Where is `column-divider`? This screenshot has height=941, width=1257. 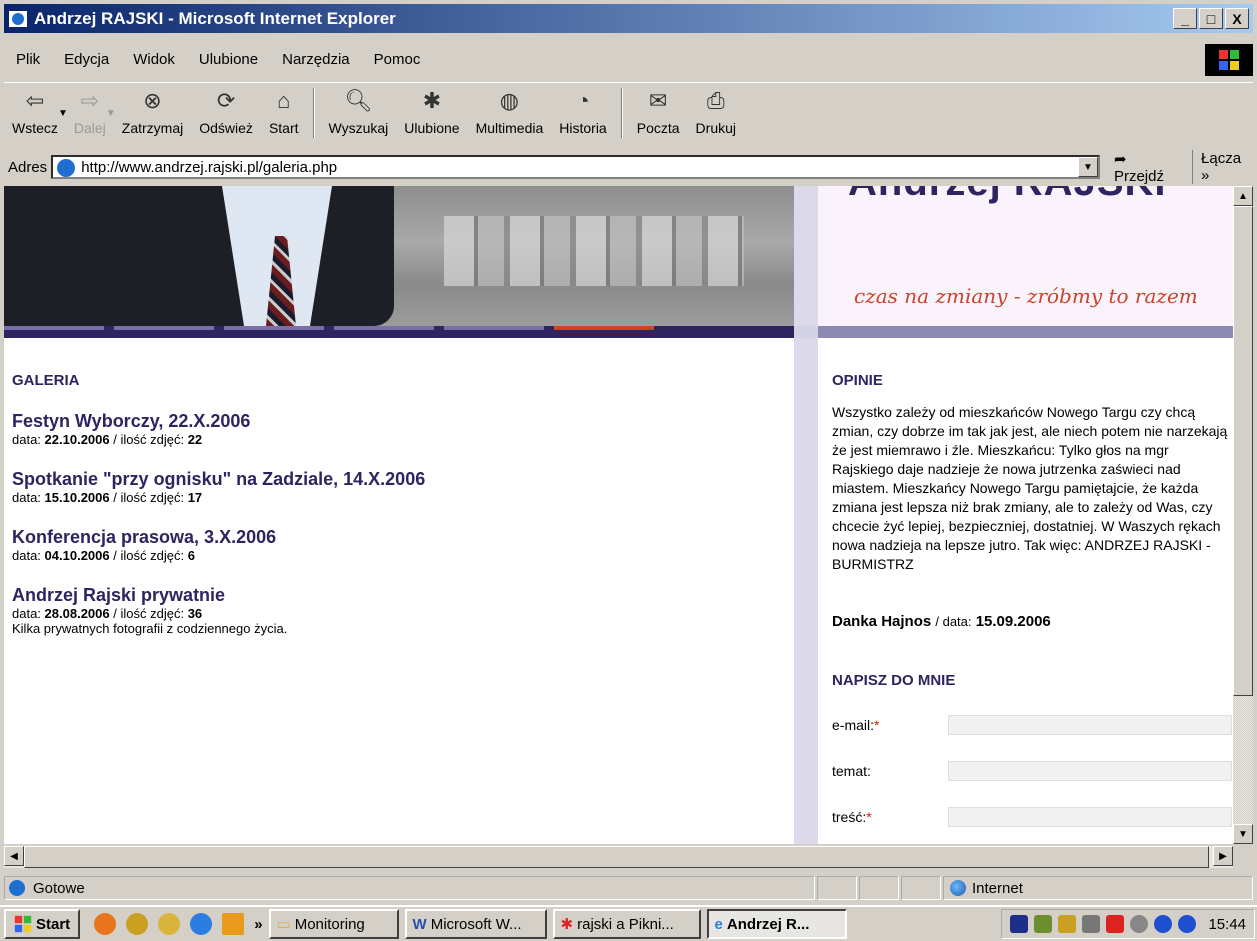
column-divider is located at coordinates (806, 515).